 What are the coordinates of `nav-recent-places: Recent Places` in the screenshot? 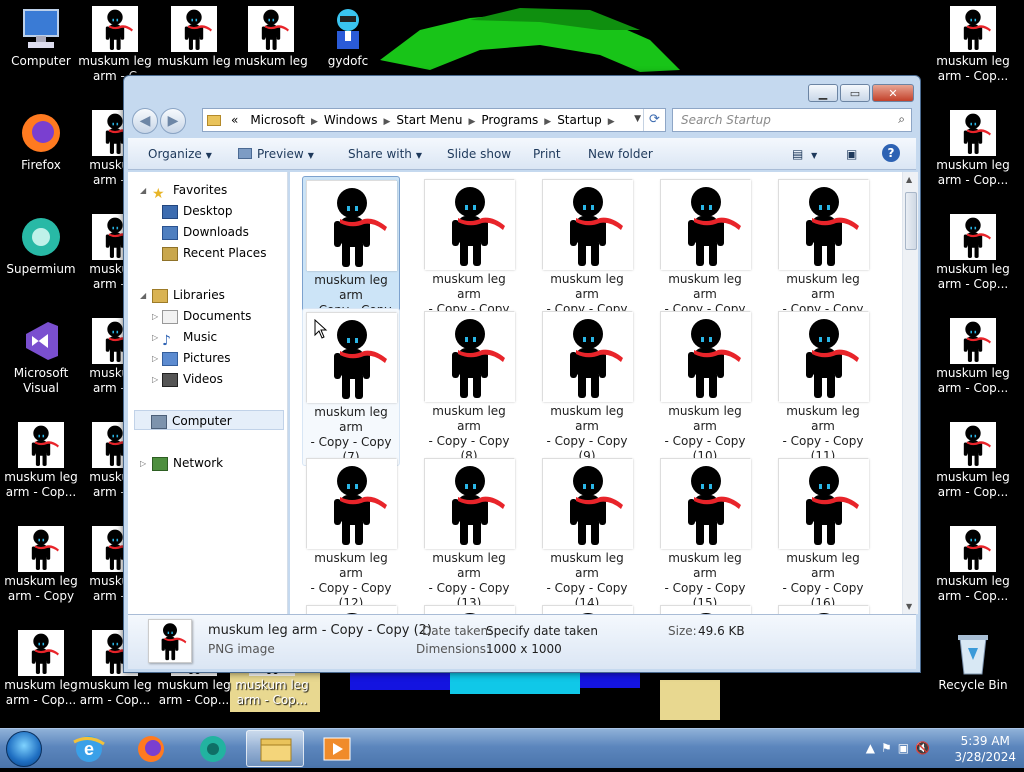 It's located at (214, 253).